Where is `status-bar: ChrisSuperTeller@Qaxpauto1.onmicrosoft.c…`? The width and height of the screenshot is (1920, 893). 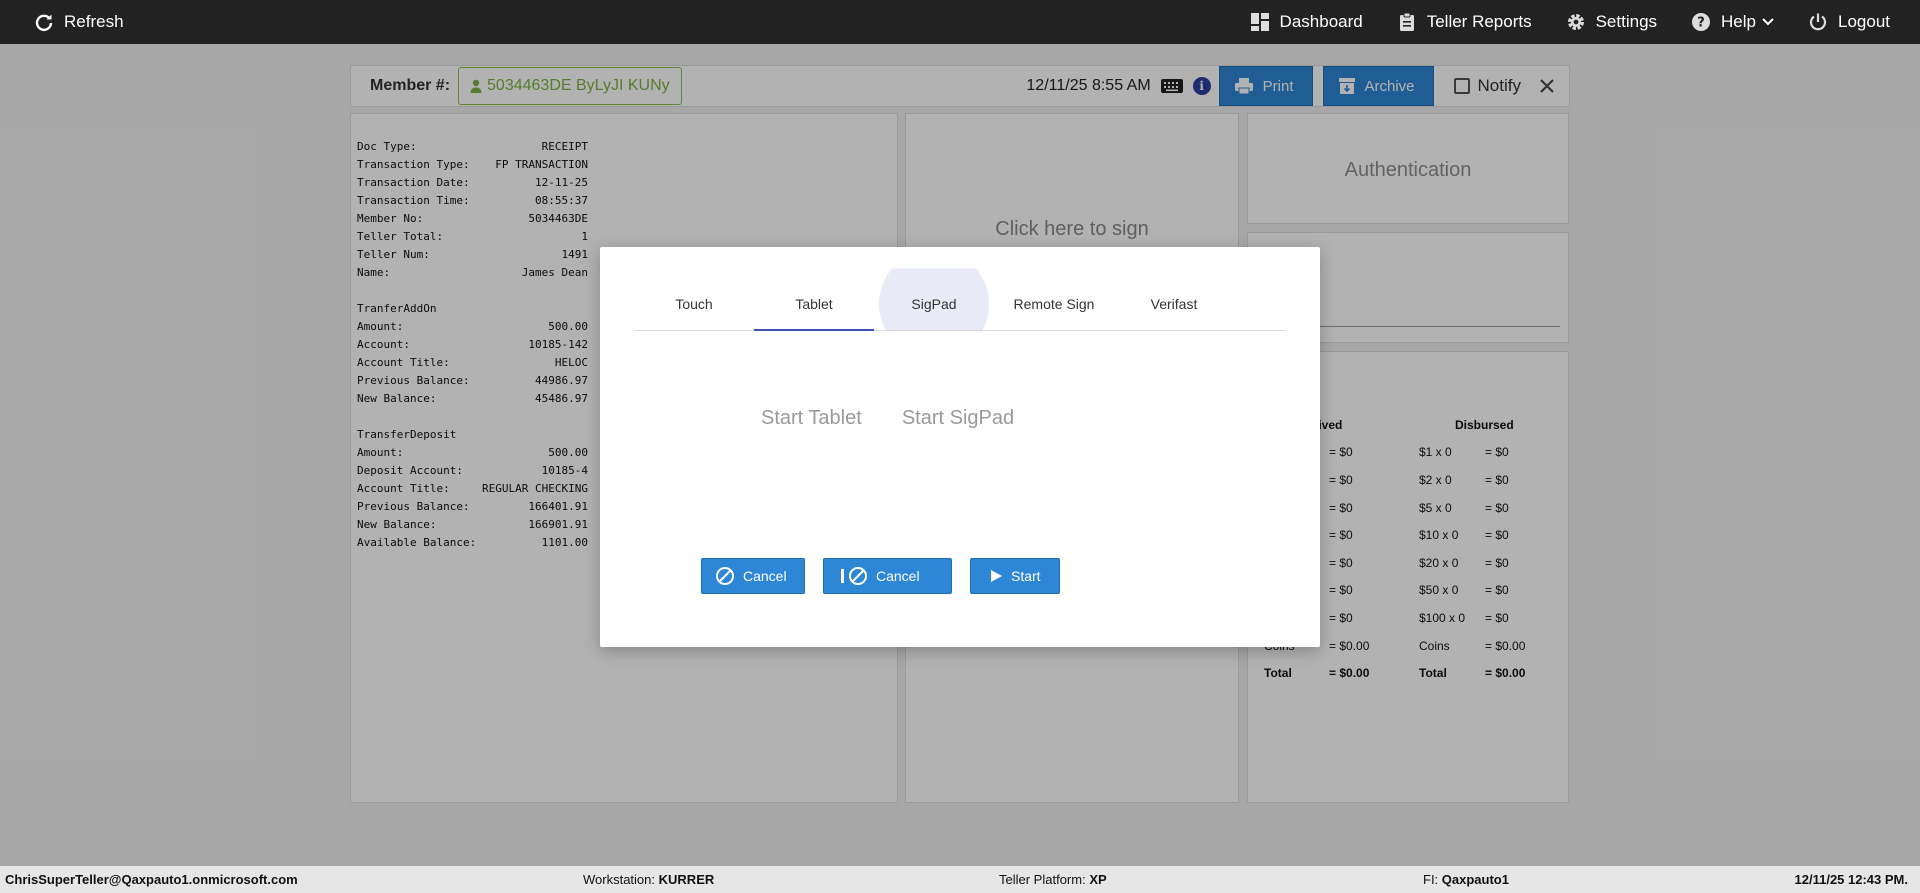
status-bar: ChrisSuperTeller@Qaxpauto1.onmicrosoft.c… is located at coordinates (960, 879).